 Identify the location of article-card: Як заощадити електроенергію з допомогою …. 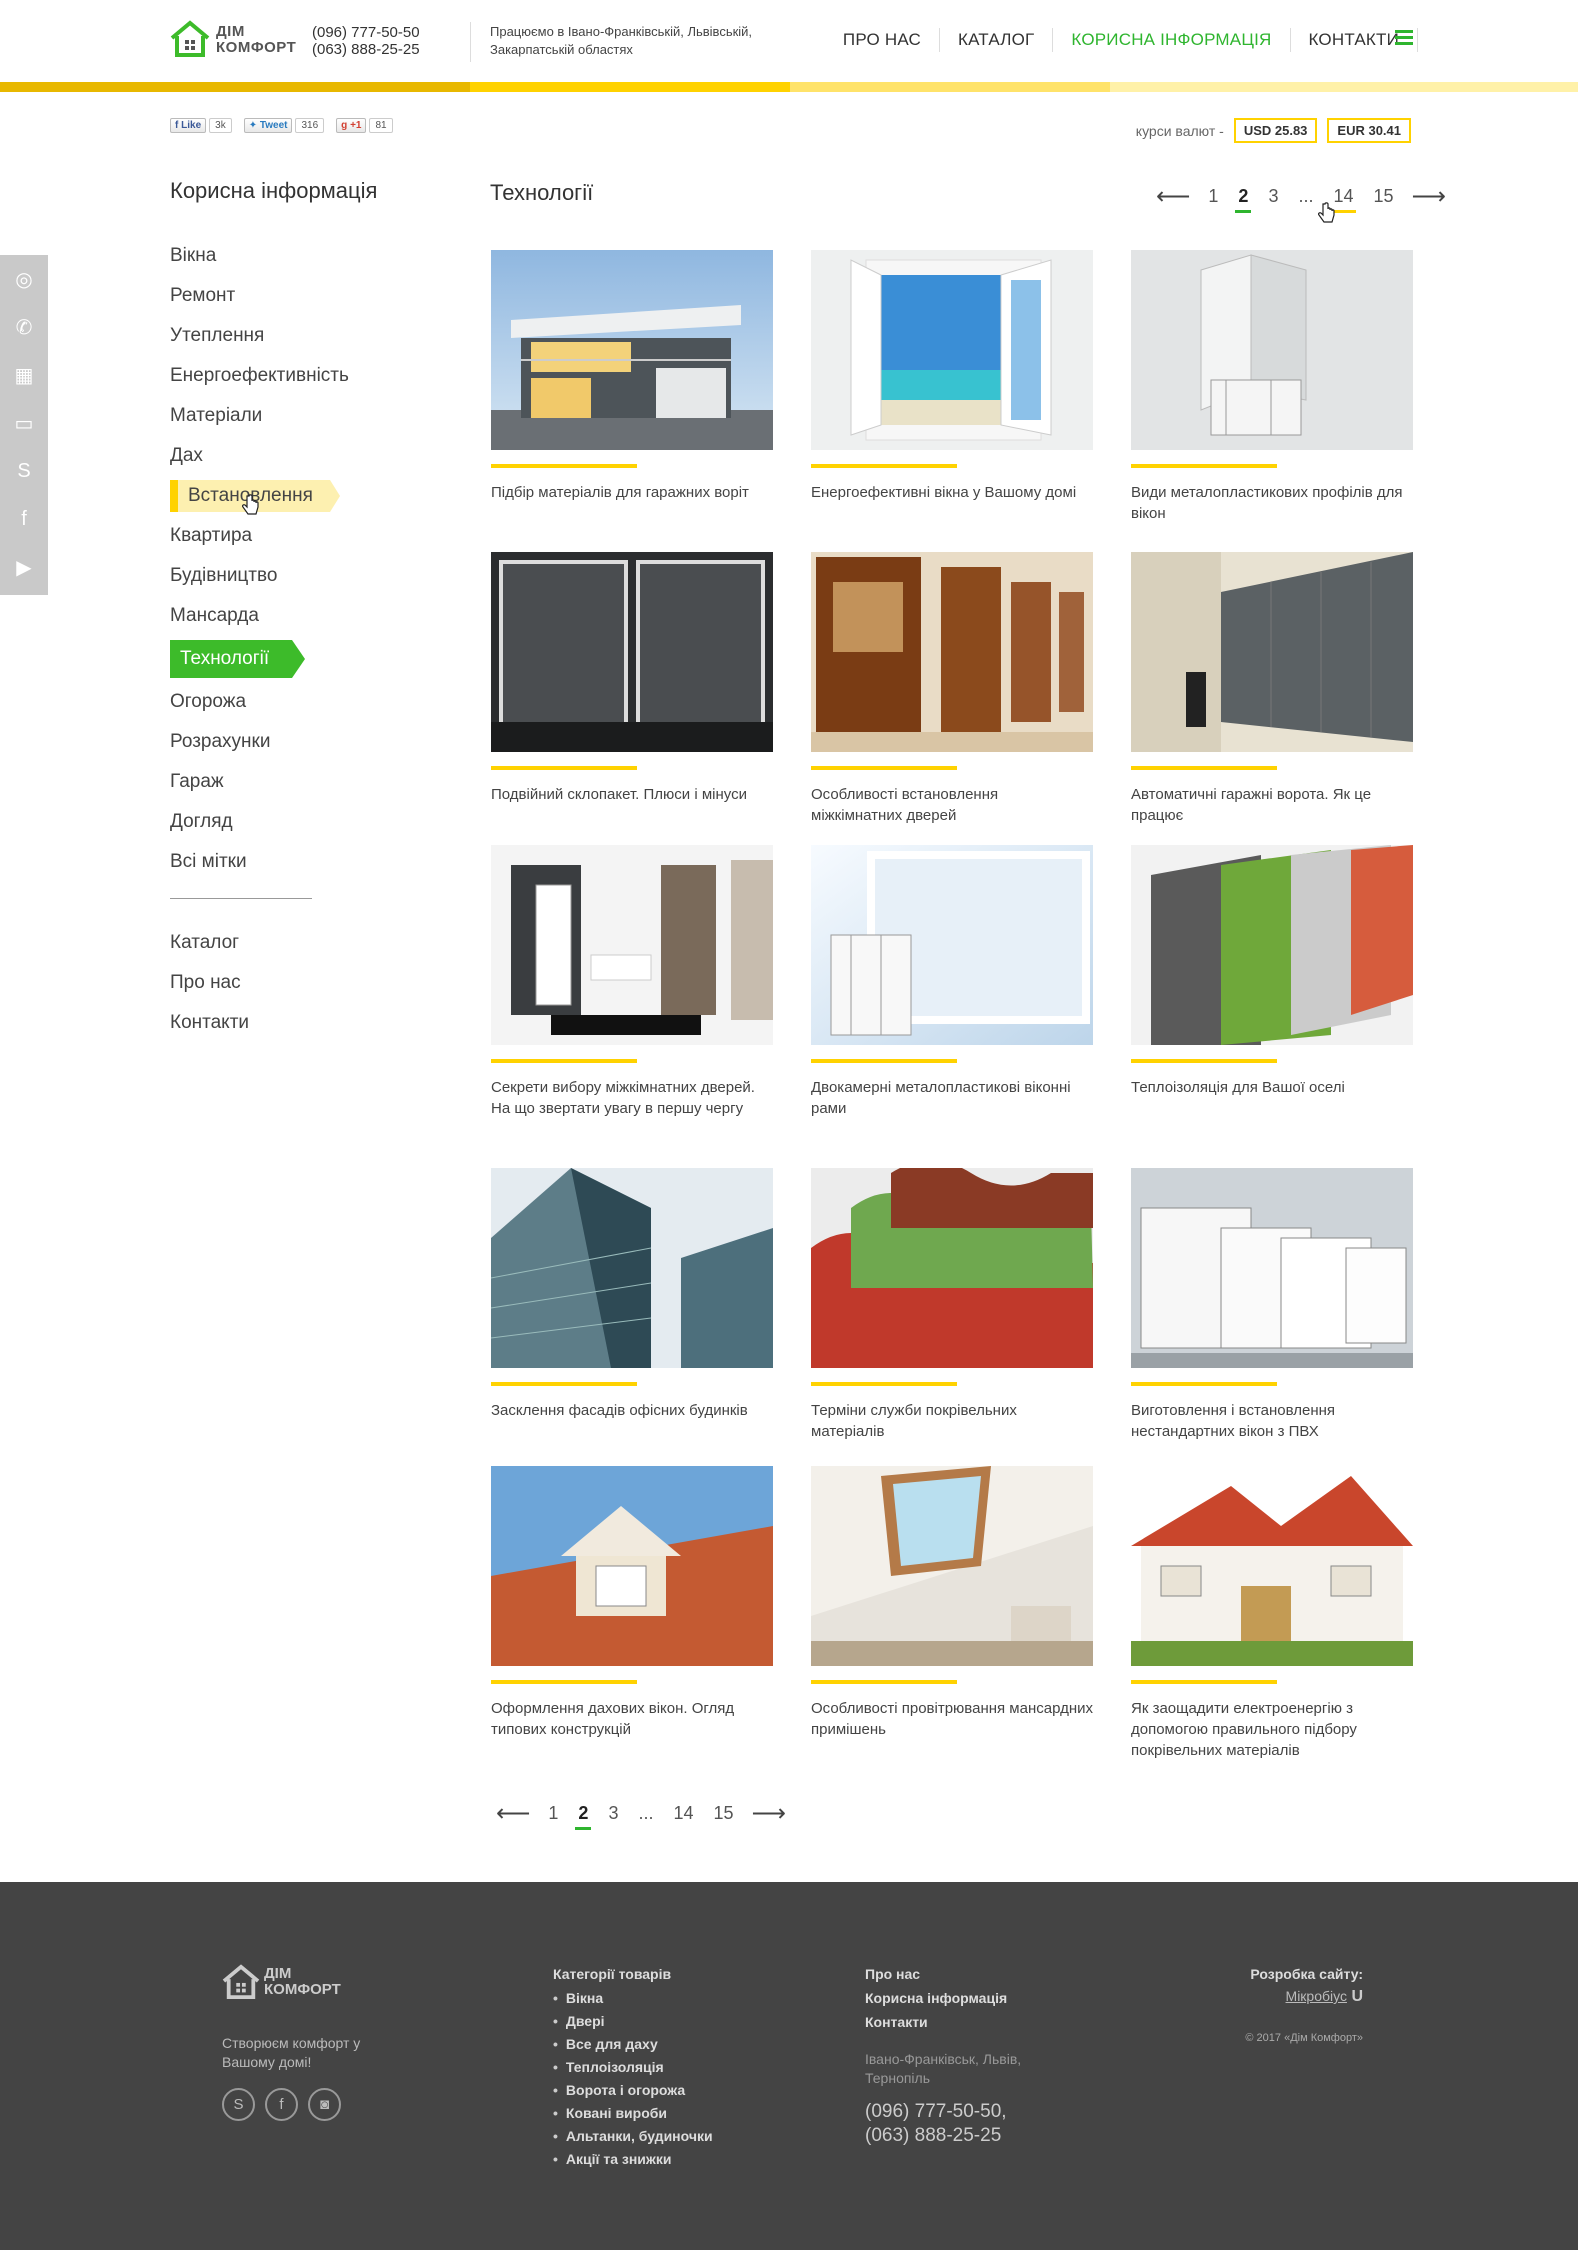
(1272, 1613).